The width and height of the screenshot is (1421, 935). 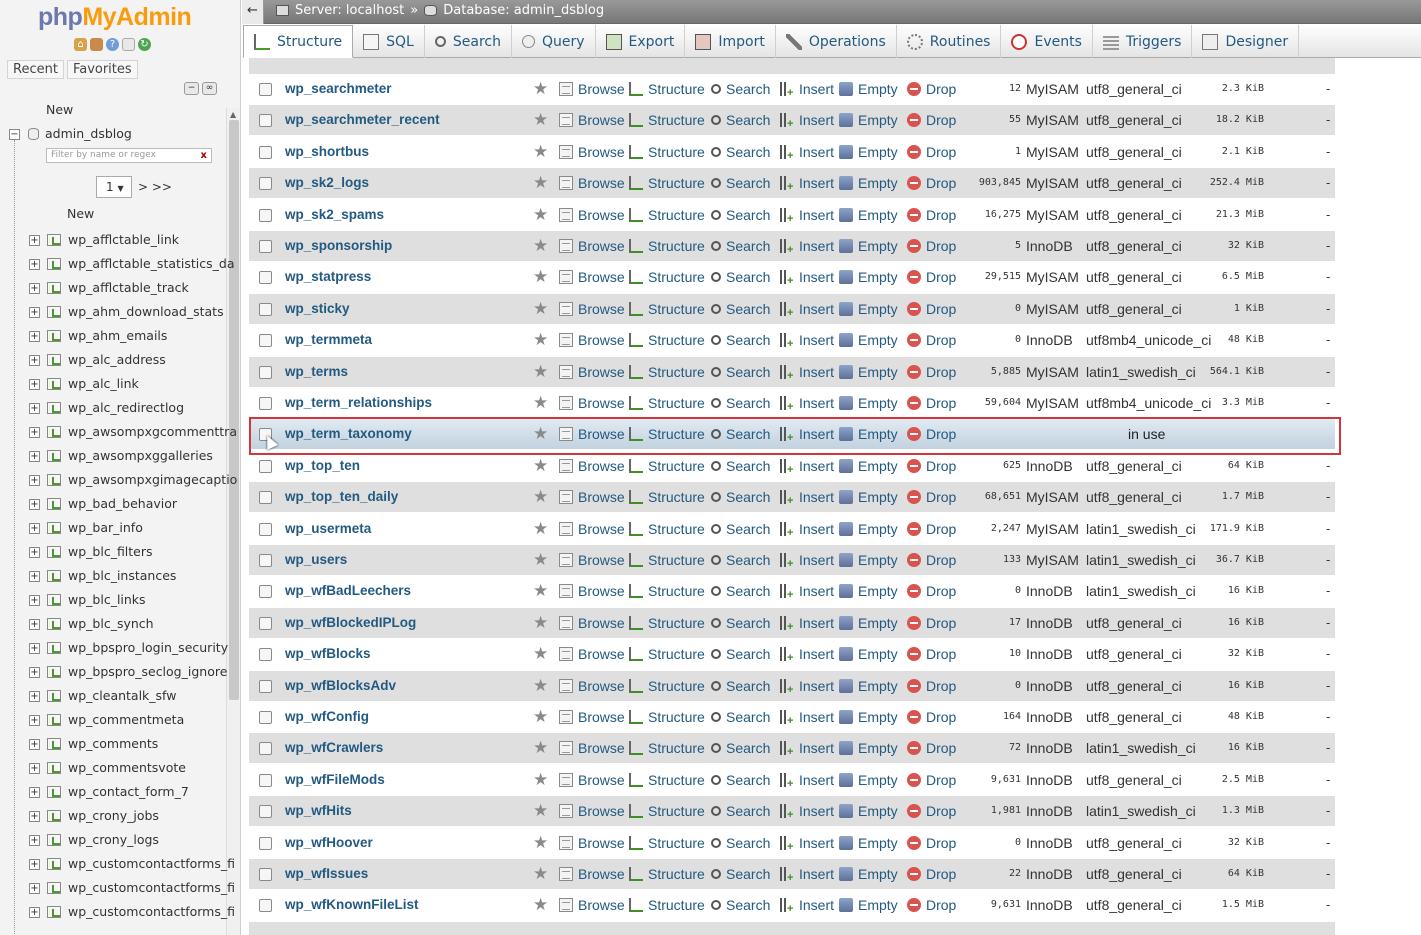 I want to click on nav-table-item: wp_crony_logs, so click(x=113, y=839).